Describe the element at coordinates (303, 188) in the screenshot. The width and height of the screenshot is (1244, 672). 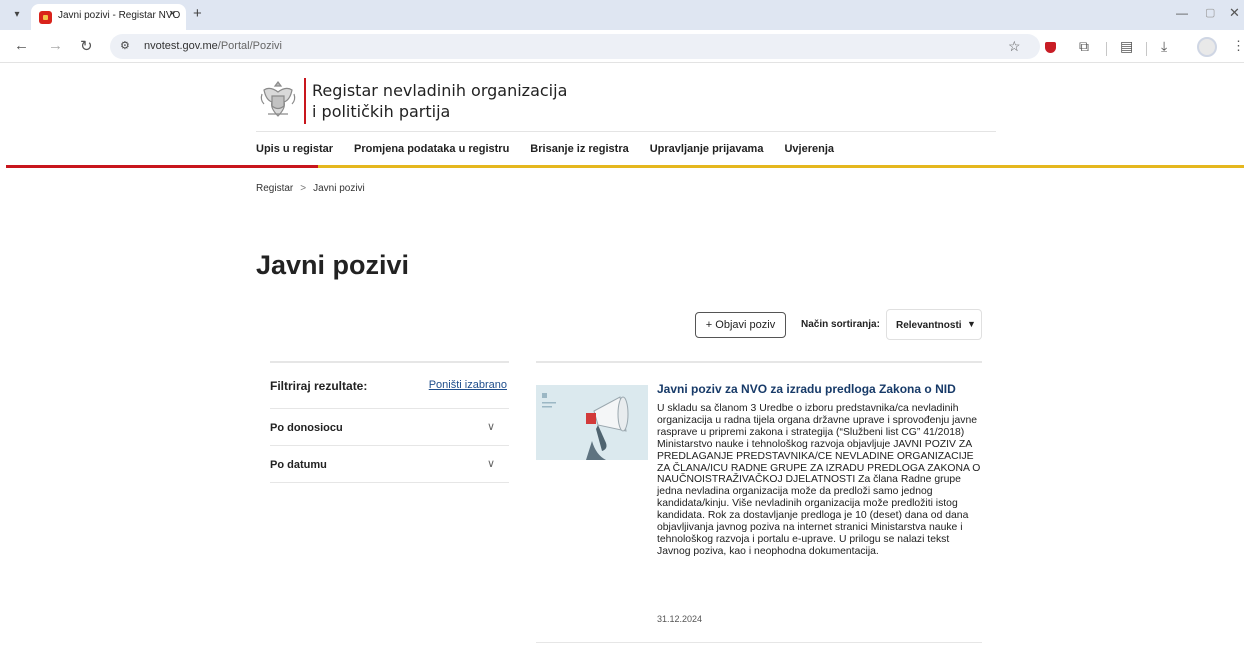
I see `breadcrumb-chevron-icon: >` at that location.